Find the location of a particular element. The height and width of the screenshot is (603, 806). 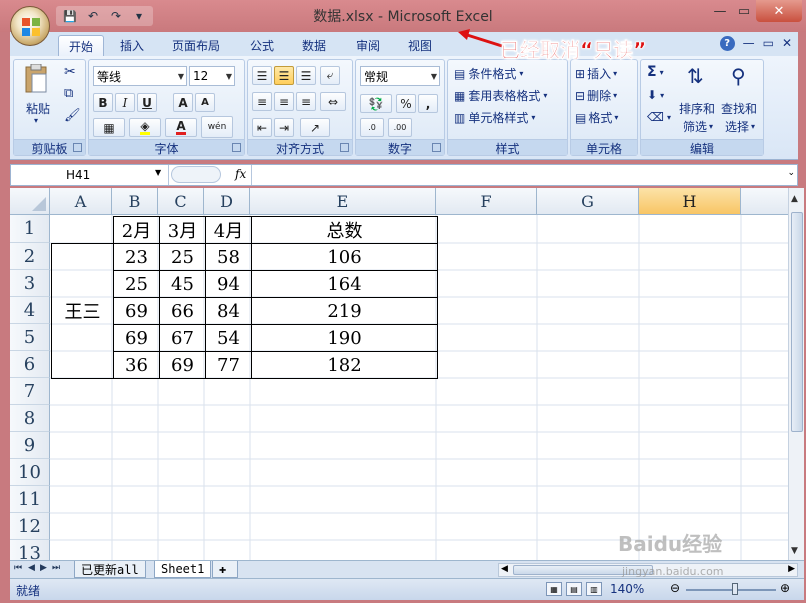

column-header-a: A is located at coordinates (81, 201).